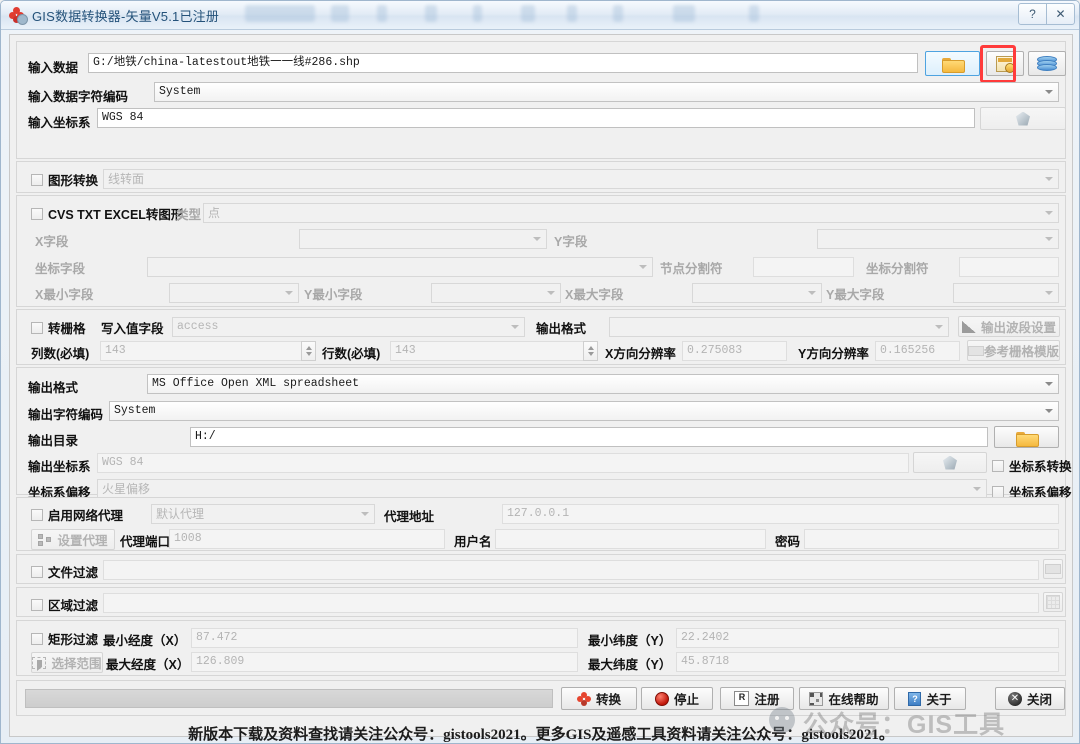 This screenshot has width=1080, height=744. What do you see at coordinates (116, 215) in the screenshot?
I see `csv-convert-label: CVS TXT EXCEL转图形` at bounding box center [116, 215].